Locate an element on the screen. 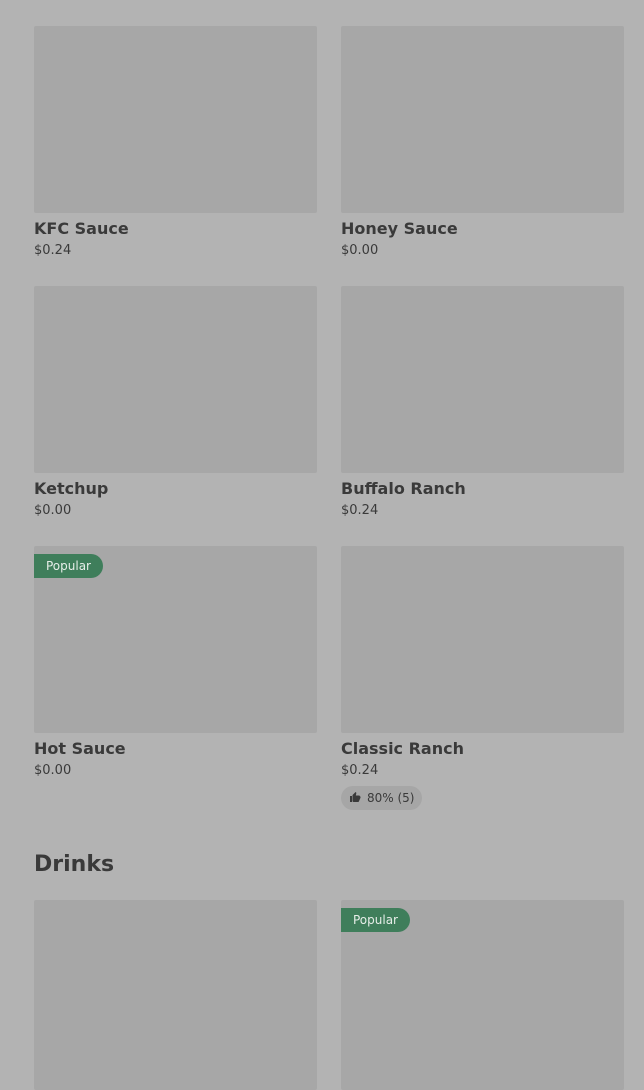 This screenshot has width=644, height=1090. item-name: Hot Sauce is located at coordinates (80, 748).